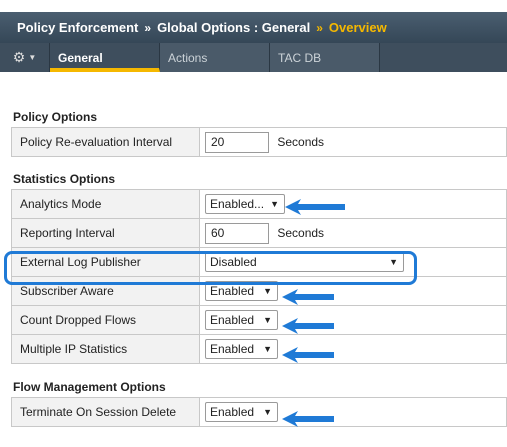  I want to click on breadcrumb-current: Overview, so click(357, 27).